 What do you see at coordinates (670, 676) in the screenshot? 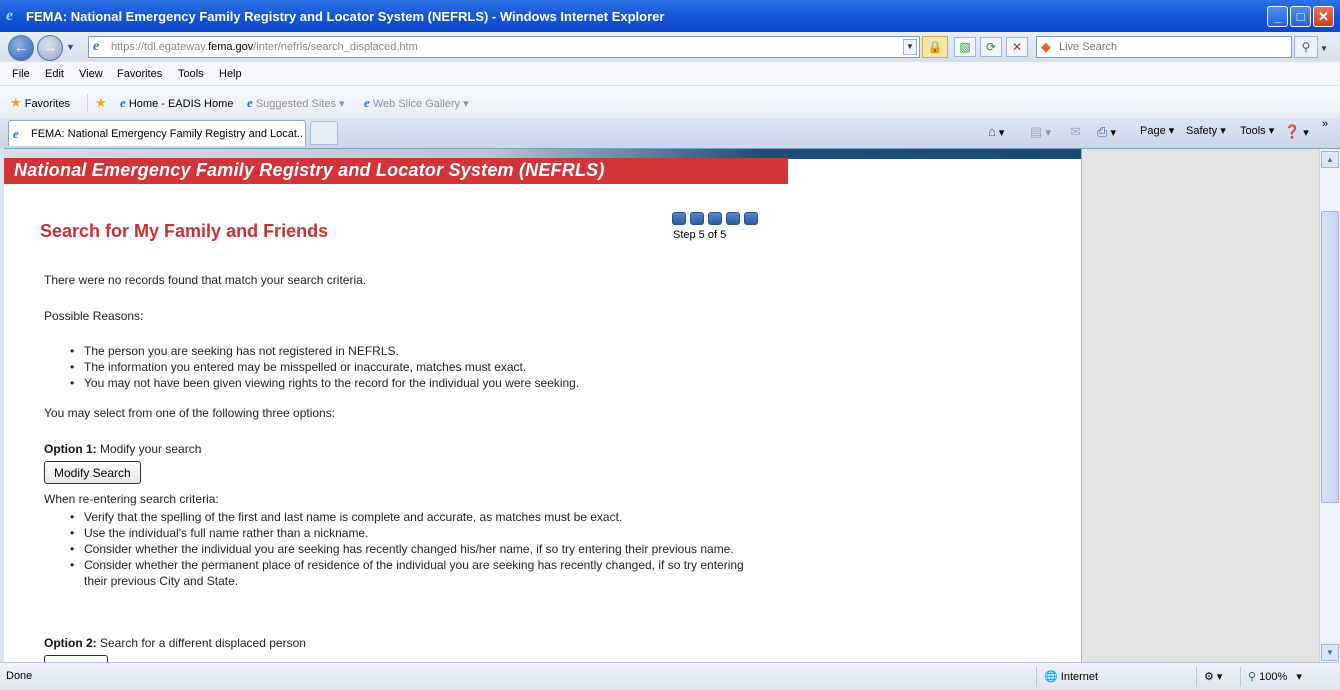
I see `status-bar: Done 🌐 Internet ⚙ ▾ ⚲ 100% ▾` at bounding box center [670, 676].